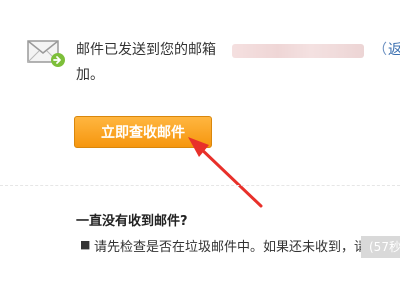 The height and width of the screenshot is (302, 400). Describe the element at coordinates (298, 51) in the screenshot. I see `blurred-email-address` at that location.